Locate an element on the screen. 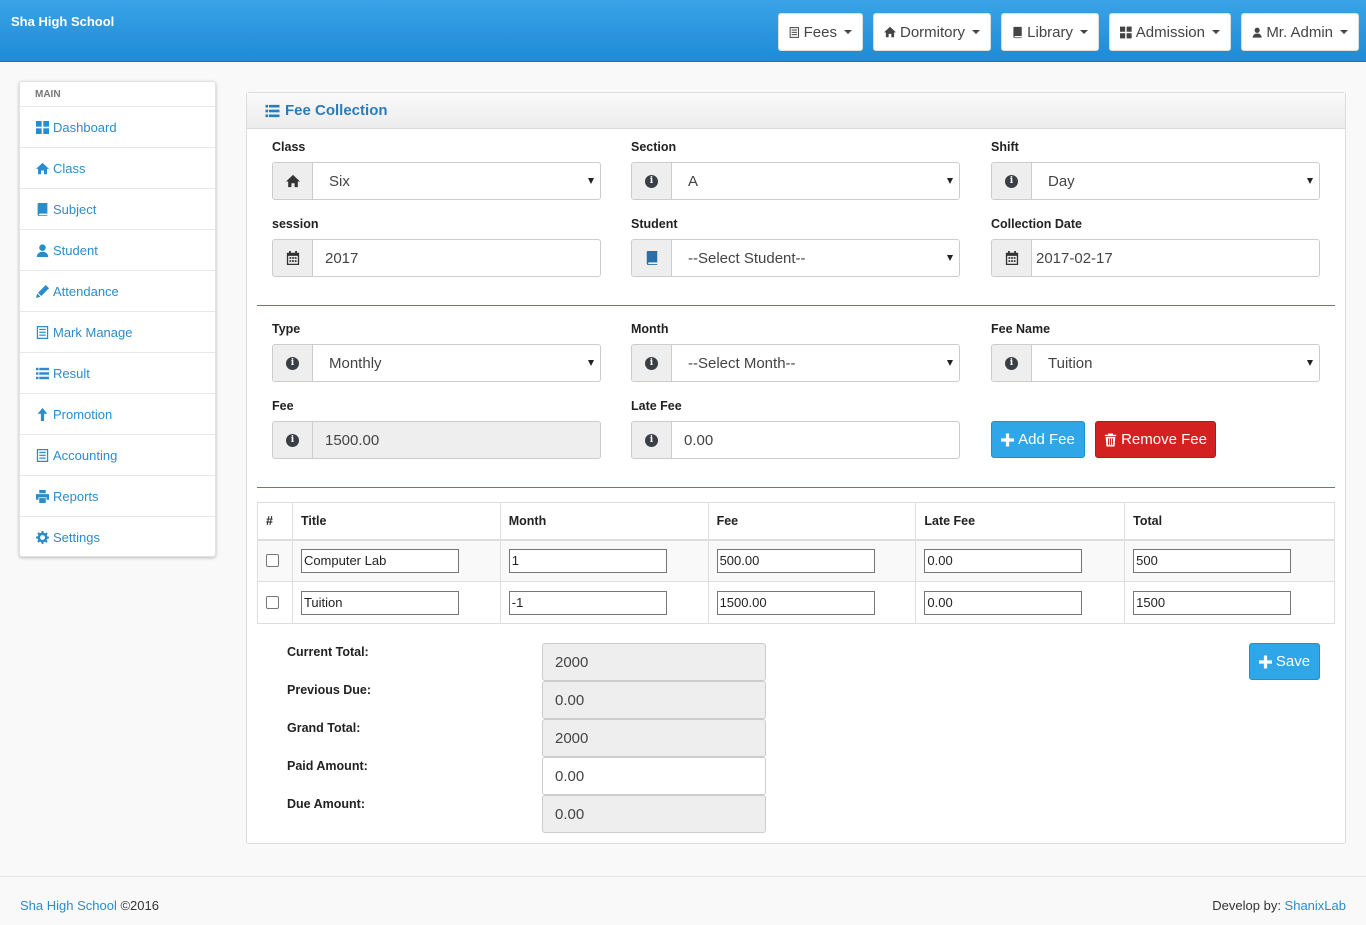 The image size is (1366, 925). trash-icon is located at coordinates (1110, 440).